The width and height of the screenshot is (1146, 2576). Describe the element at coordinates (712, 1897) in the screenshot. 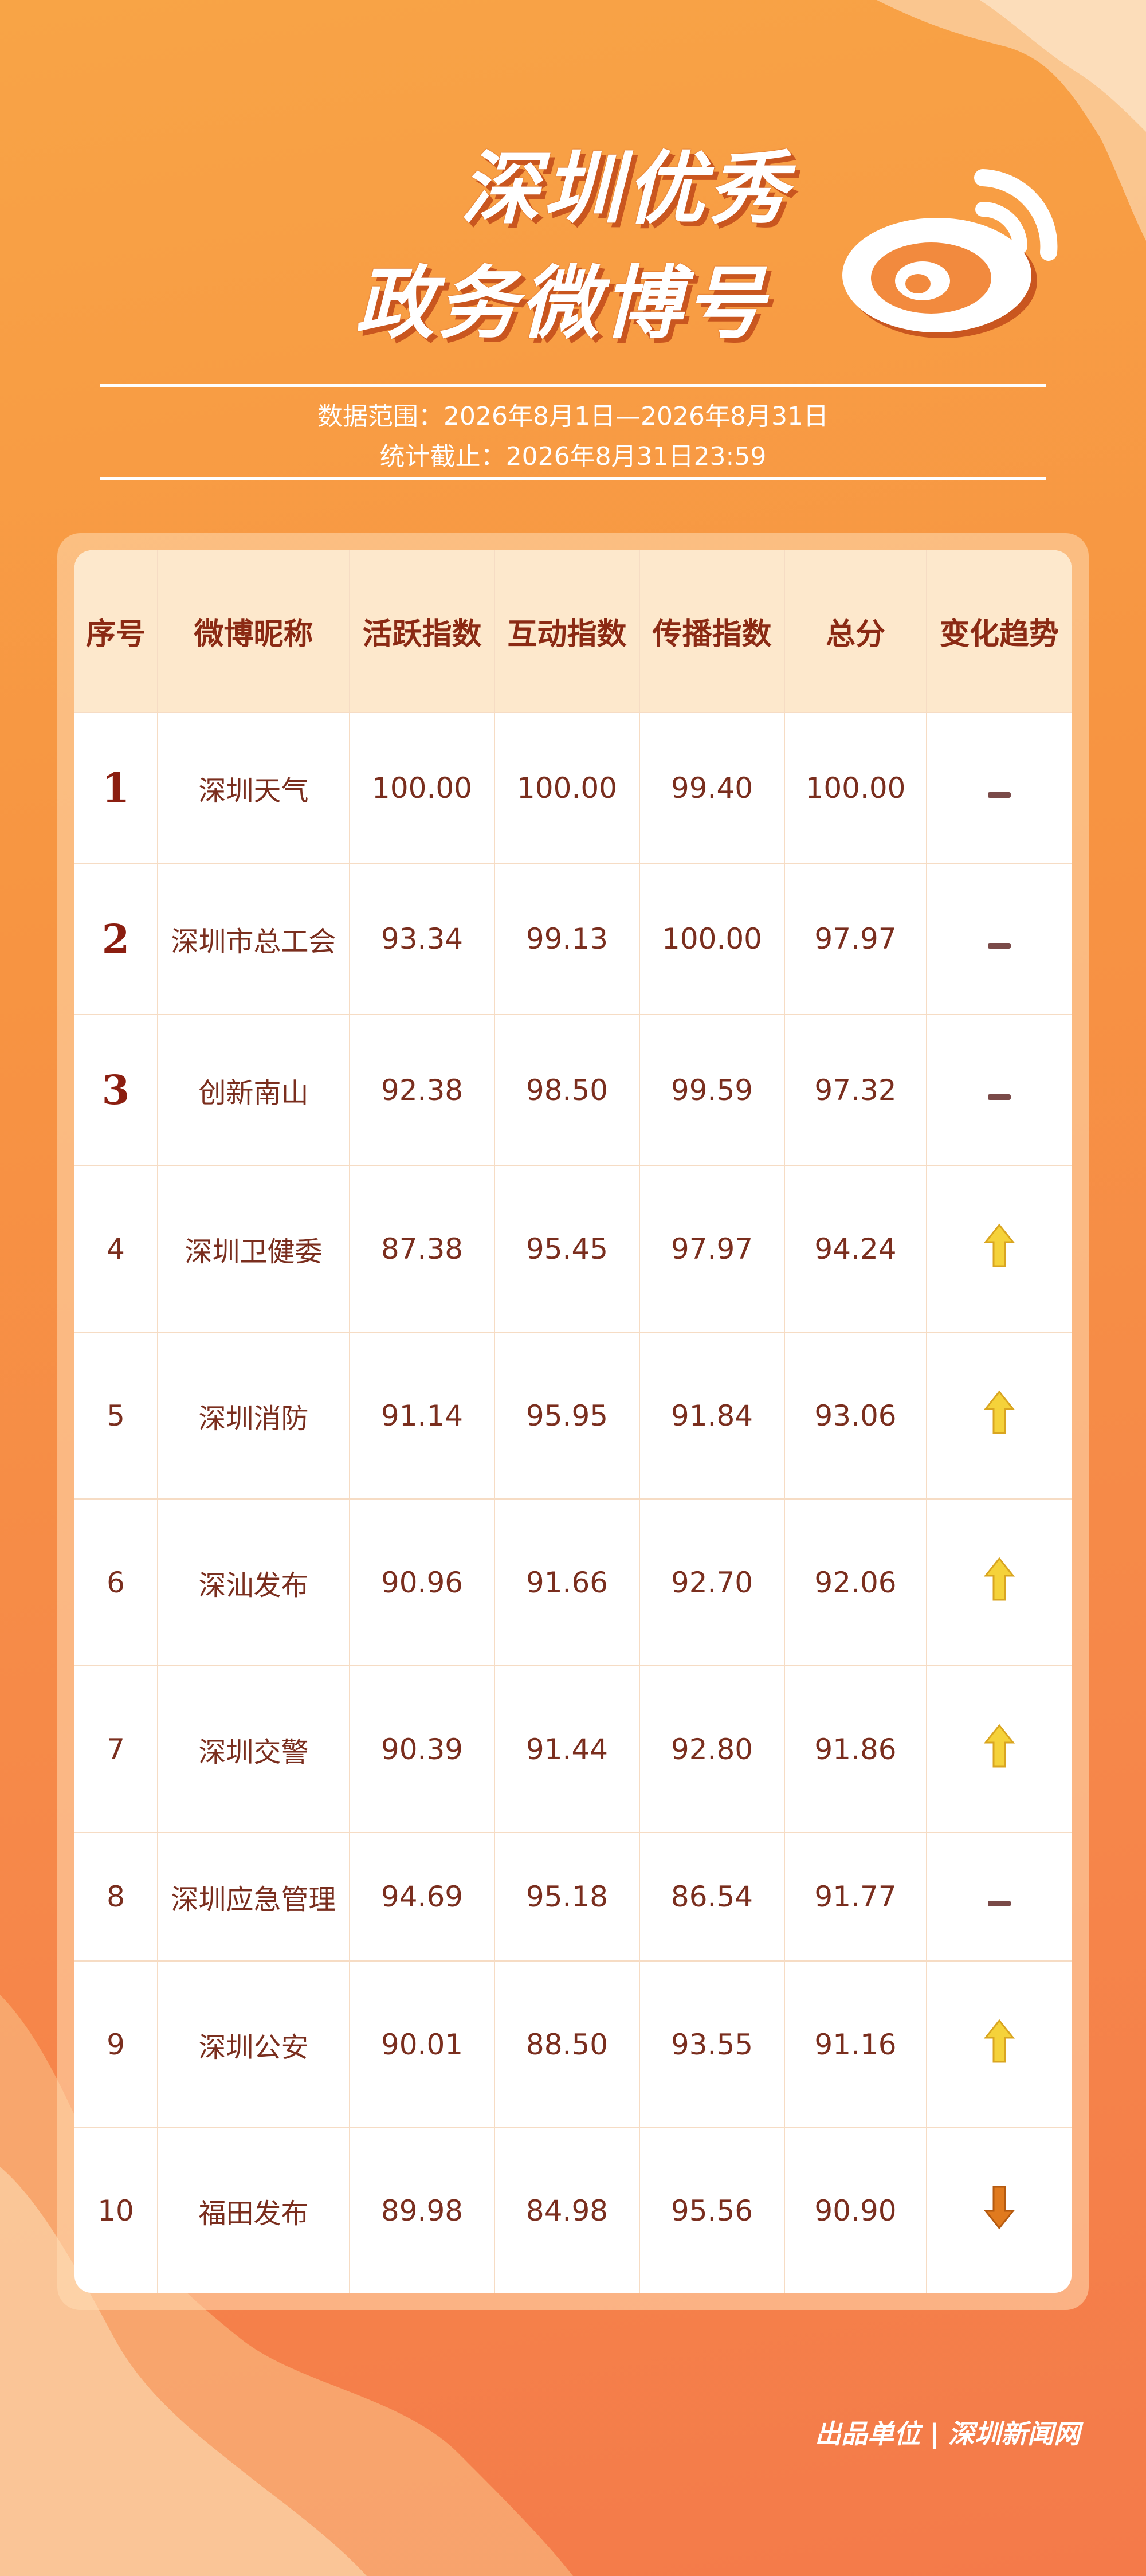

I see `row-spread: 86.54` at that location.